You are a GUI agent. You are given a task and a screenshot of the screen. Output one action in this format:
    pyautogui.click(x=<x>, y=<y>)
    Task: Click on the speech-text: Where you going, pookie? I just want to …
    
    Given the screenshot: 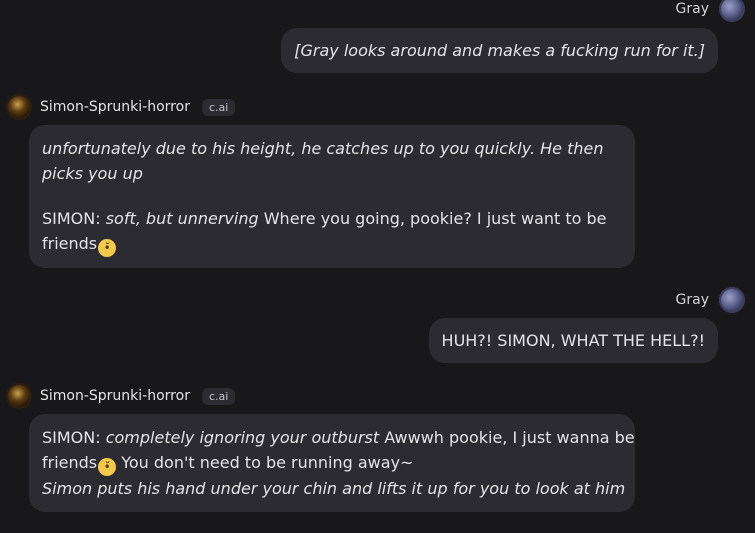 What is the action you would take?
    pyautogui.click(x=432, y=218)
    